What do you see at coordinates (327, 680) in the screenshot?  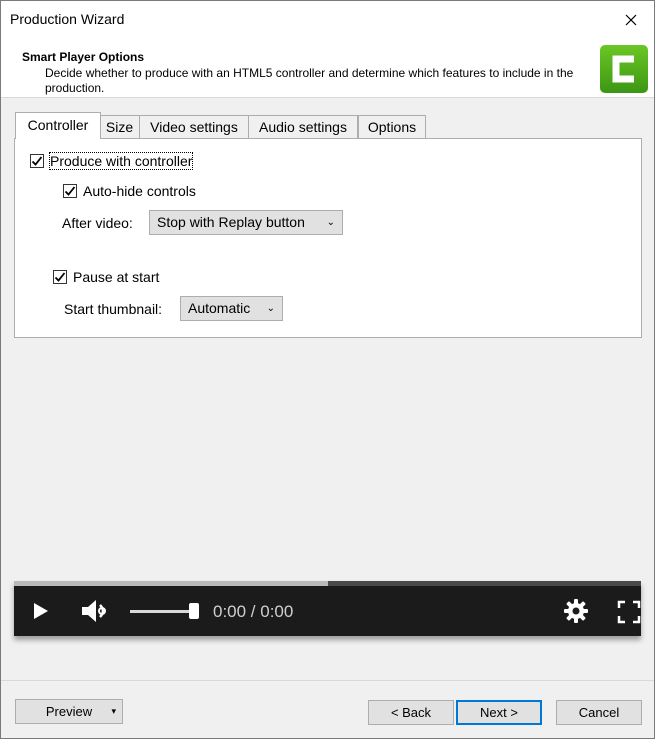 I see `footer-divider` at bounding box center [327, 680].